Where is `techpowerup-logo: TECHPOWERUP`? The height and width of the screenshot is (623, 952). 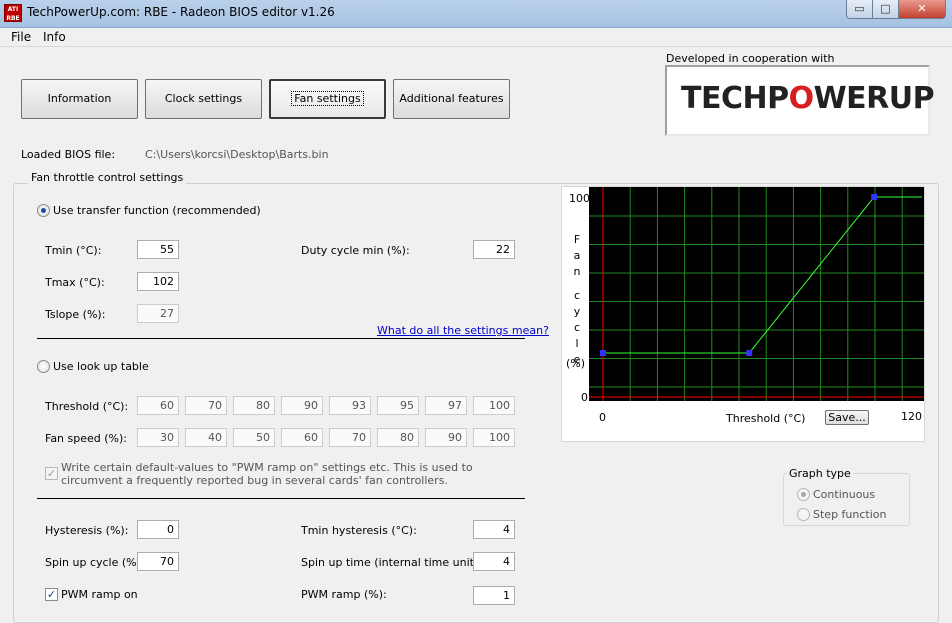 techpowerup-logo: TECHPOWERUP is located at coordinates (800, 100).